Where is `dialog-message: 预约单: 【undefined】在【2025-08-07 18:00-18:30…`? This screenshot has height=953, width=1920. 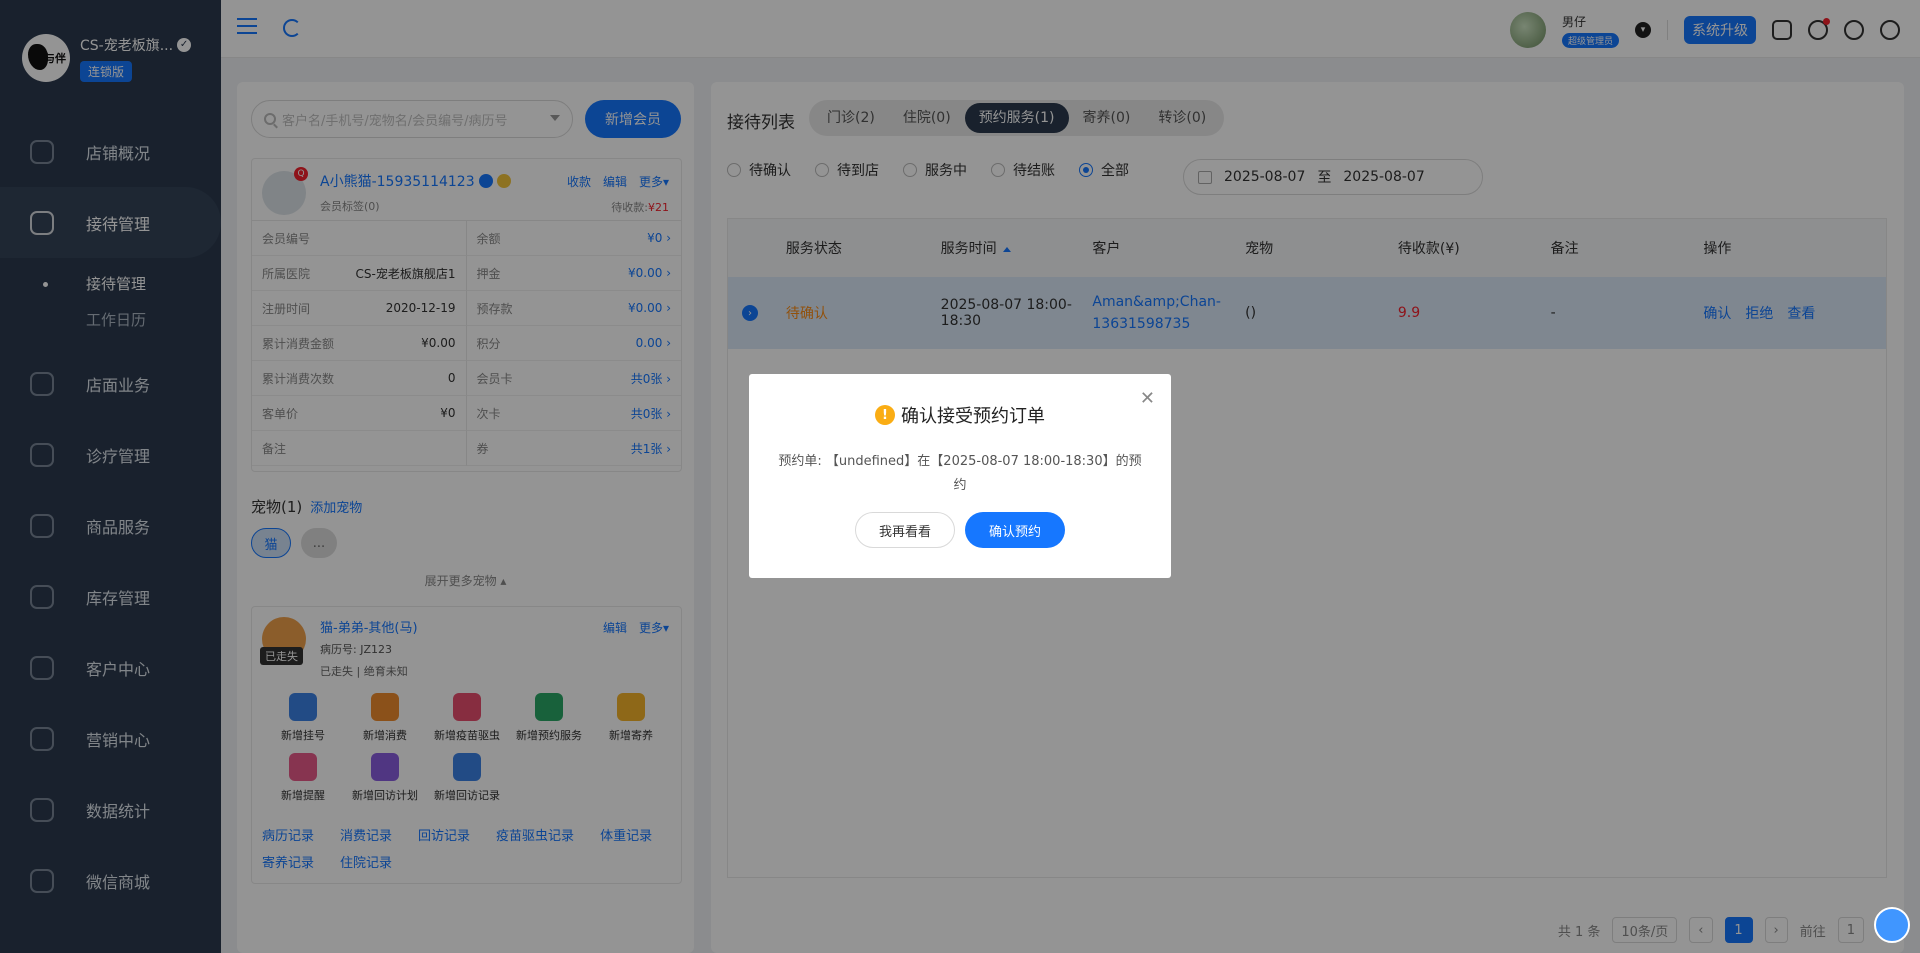
dialog-message: 预约单: 【undefined】在【2025-08-07 18:00-18:30… is located at coordinates (960, 473).